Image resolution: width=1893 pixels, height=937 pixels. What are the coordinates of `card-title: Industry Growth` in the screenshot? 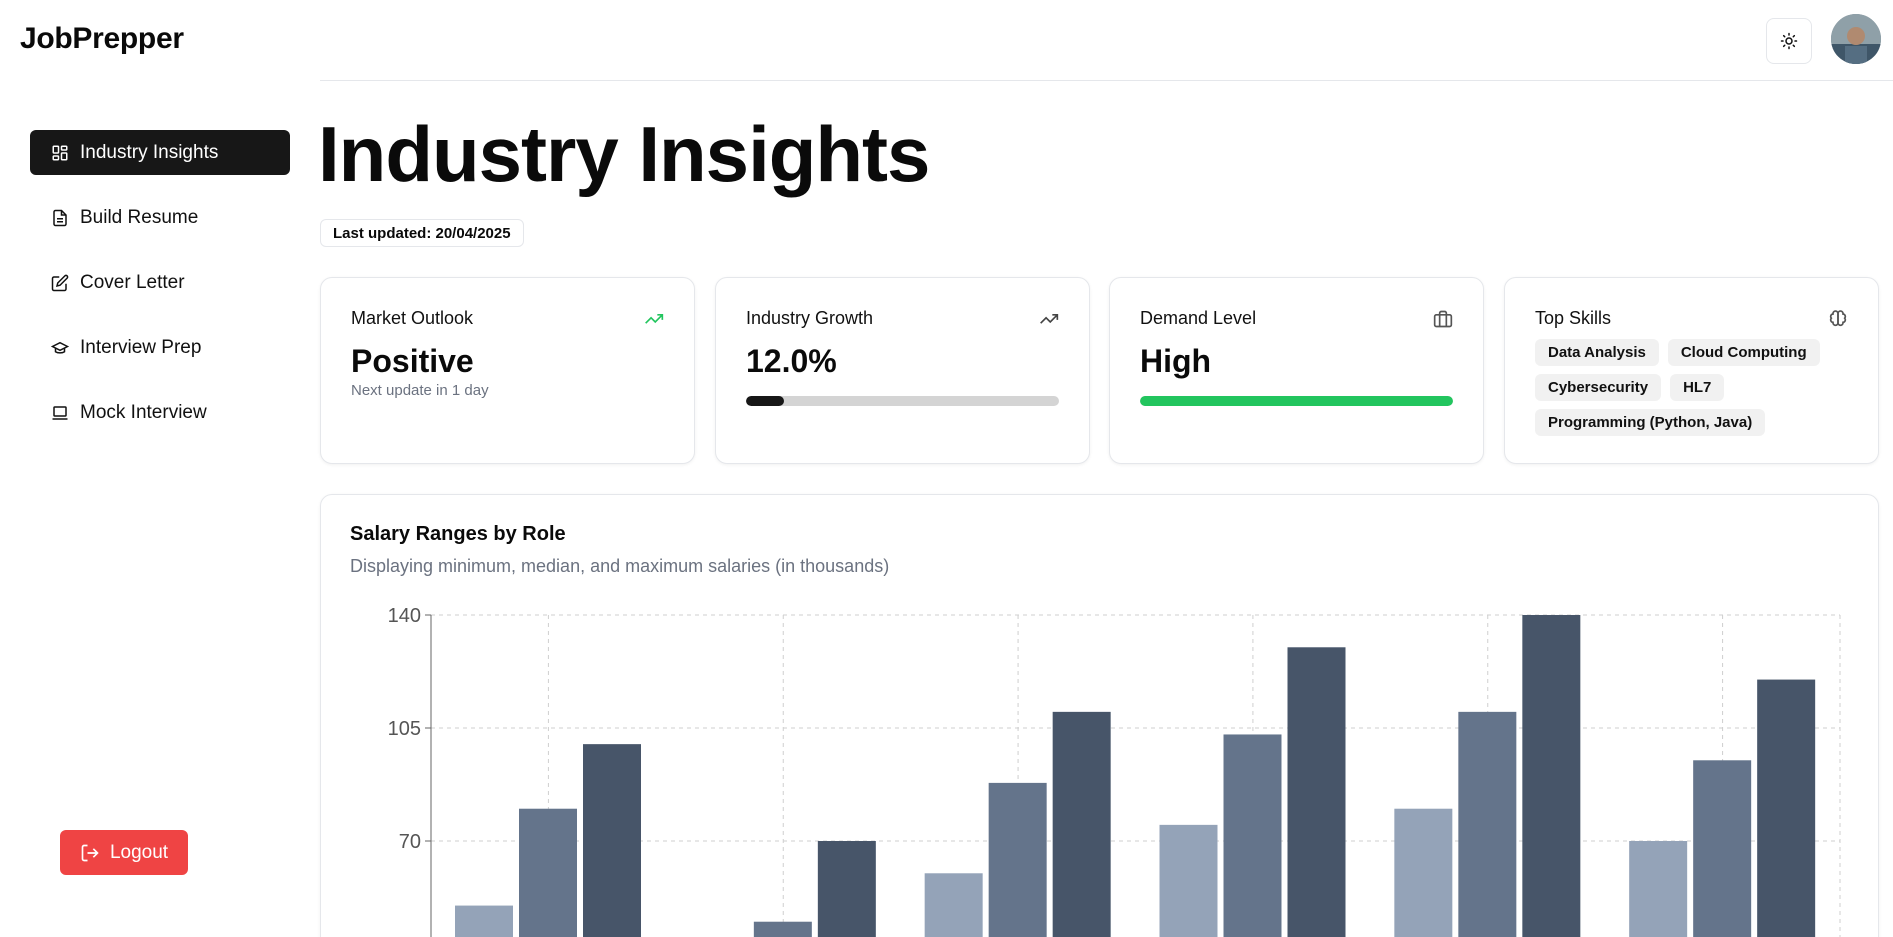 It's located at (810, 318).